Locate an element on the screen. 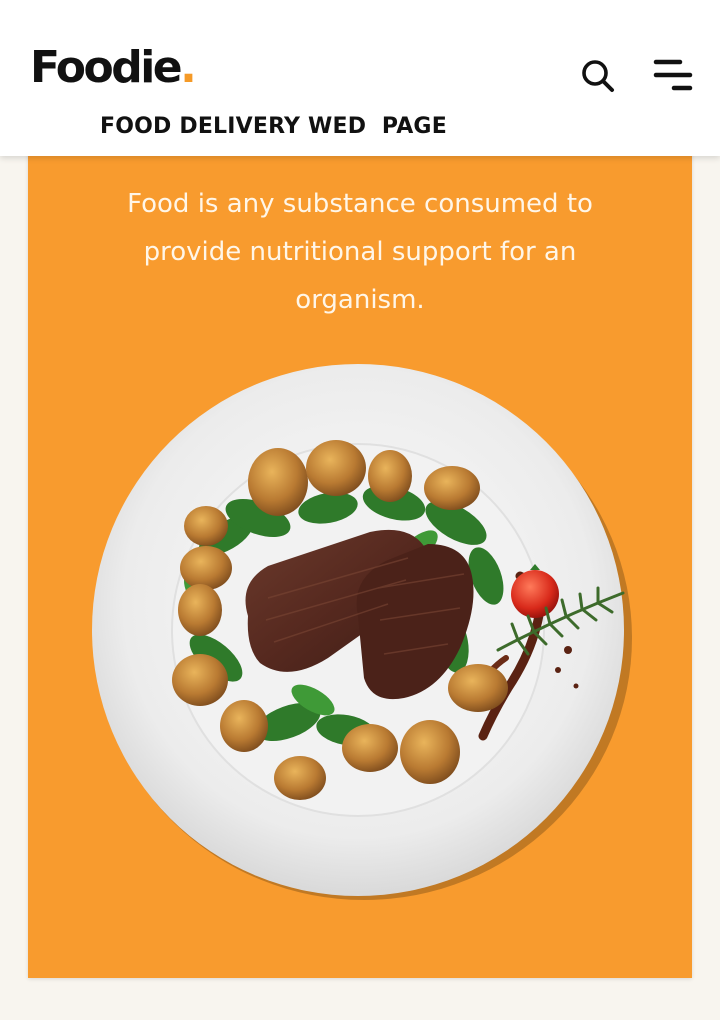  page-subtitle: FOOD DELIVERY WED PAGE is located at coordinates (273, 126).